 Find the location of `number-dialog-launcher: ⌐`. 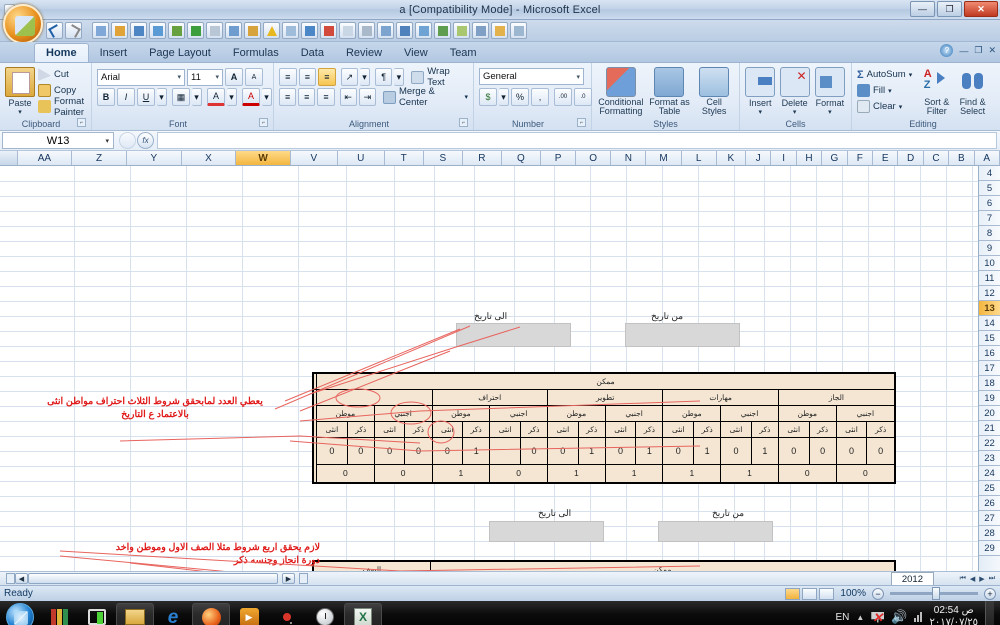

number-dialog-launcher: ⌐ is located at coordinates (581, 122).